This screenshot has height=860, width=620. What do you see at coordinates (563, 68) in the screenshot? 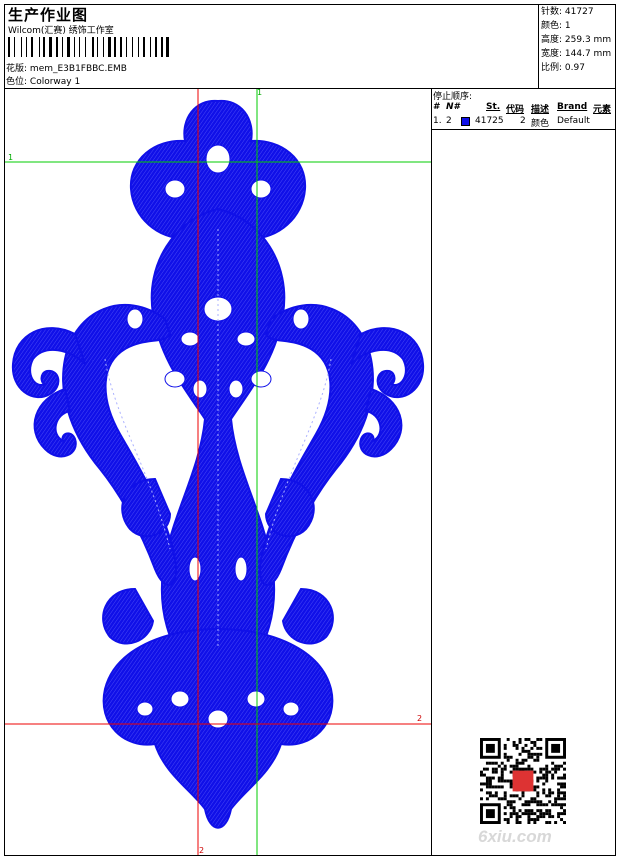
I see `stat-scale: 比例: 0.97` at bounding box center [563, 68].